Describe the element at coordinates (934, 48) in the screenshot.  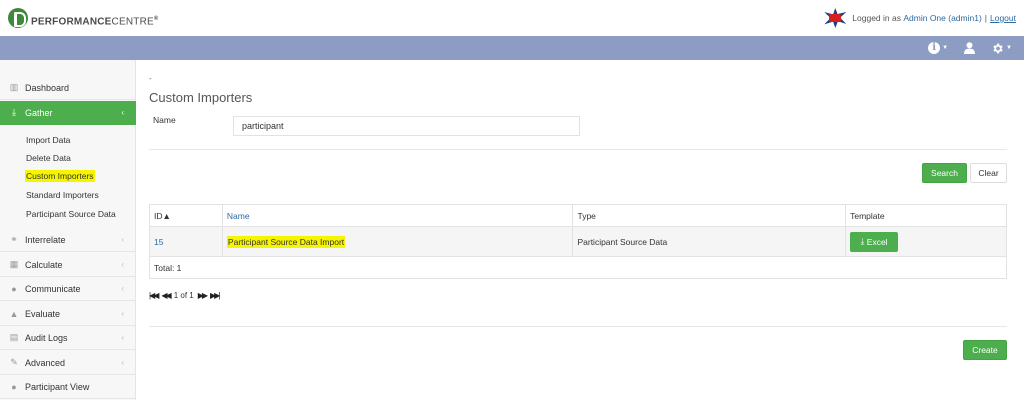
I see `info-icon: i` at that location.